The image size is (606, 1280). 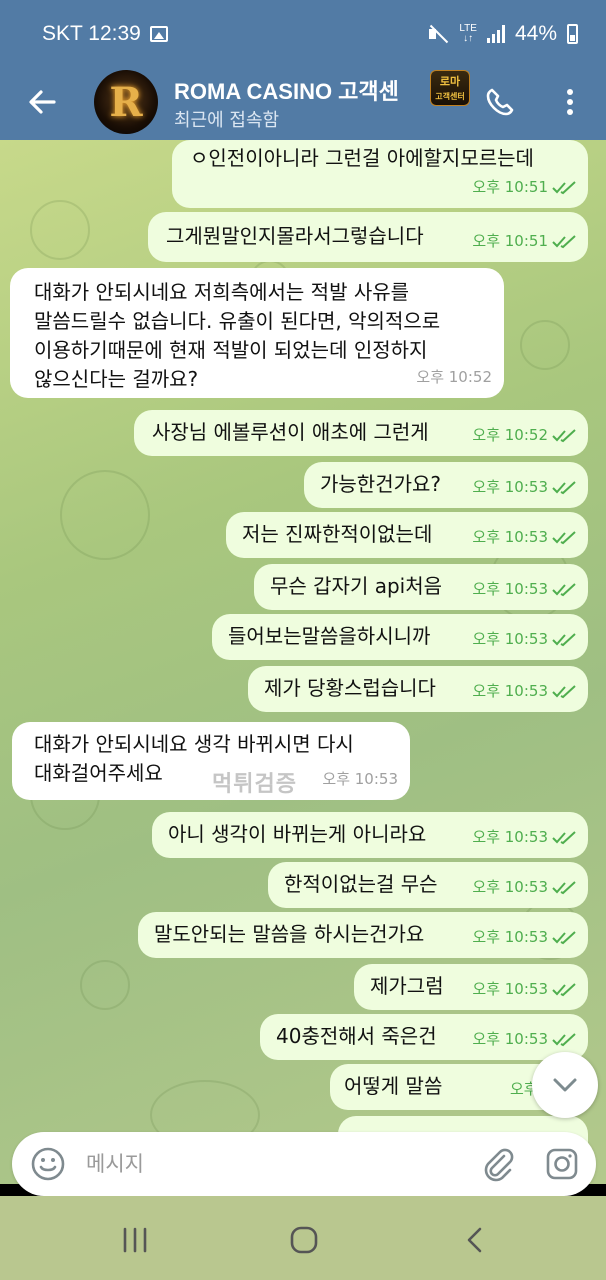 I want to click on message-outgoing: 가능한건가요? 오후 10:53, so click(x=446, y=485).